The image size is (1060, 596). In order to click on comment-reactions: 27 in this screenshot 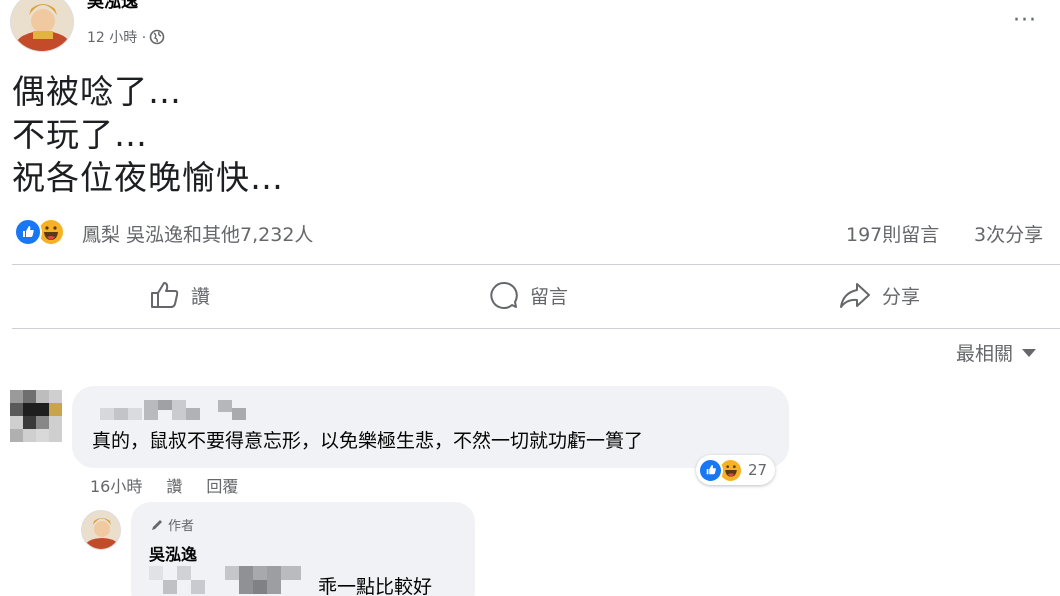, I will do `click(736, 470)`.